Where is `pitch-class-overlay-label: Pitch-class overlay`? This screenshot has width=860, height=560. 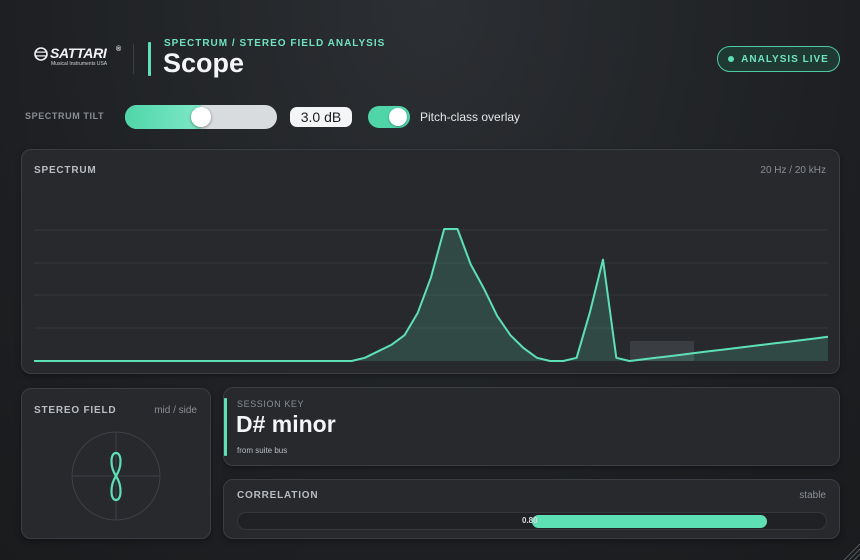 pitch-class-overlay-label: Pitch-class overlay is located at coordinates (470, 117).